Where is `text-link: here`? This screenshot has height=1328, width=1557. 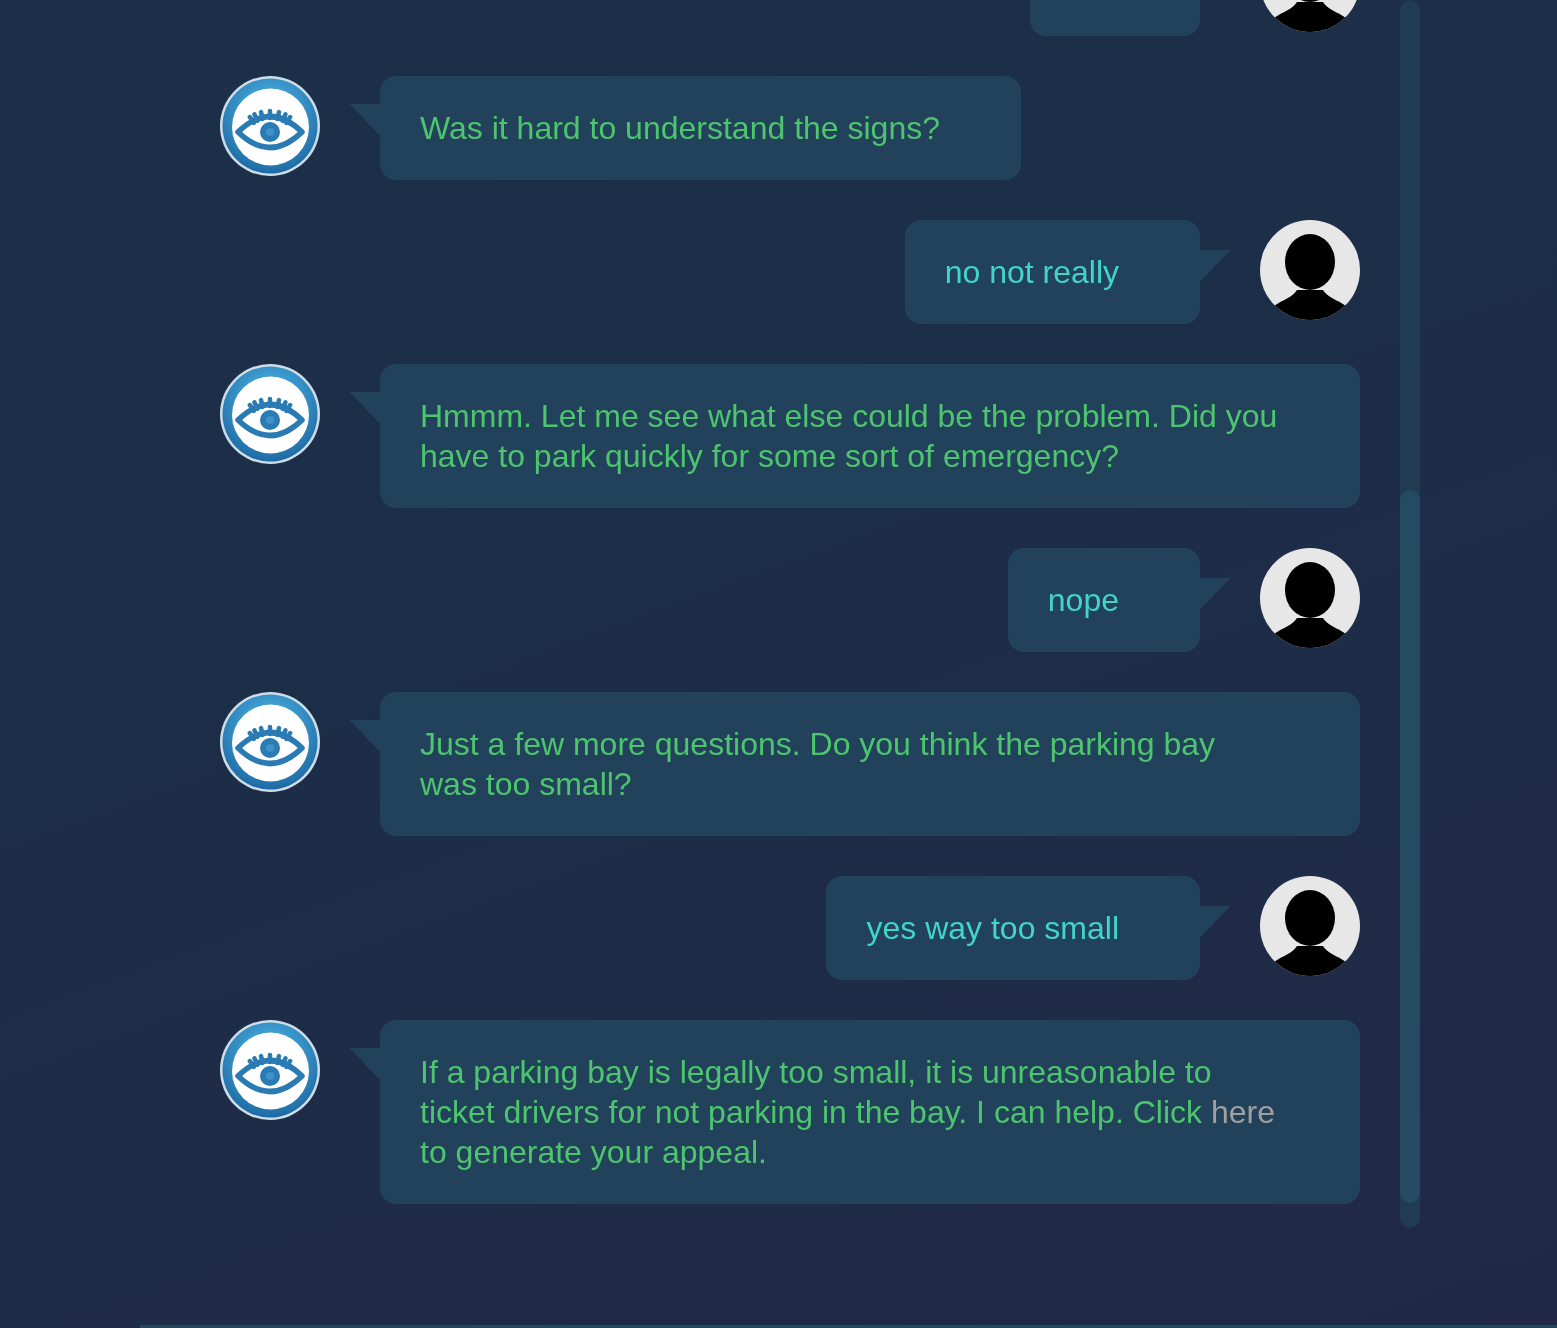
text-link: here is located at coordinates (1242, 1112).